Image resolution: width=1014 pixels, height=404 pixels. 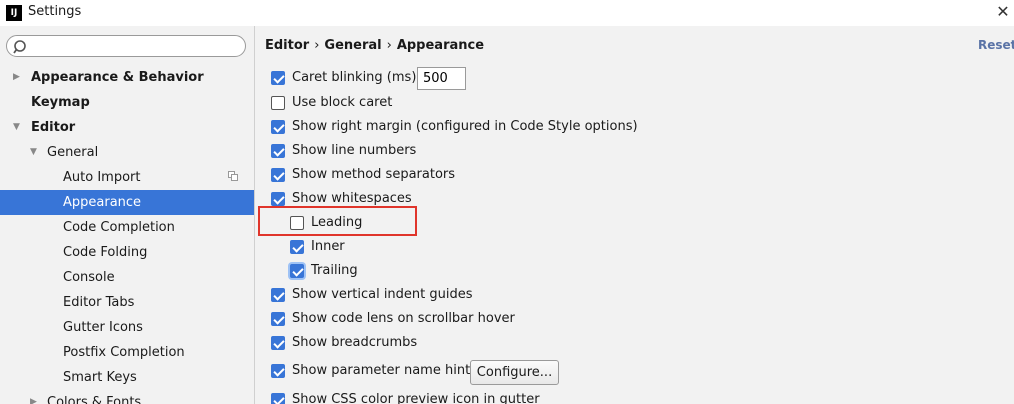 What do you see at coordinates (99, 302) in the screenshot?
I see `sidebar-item-label: Editor Tabs` at bounding box center [99, 302].